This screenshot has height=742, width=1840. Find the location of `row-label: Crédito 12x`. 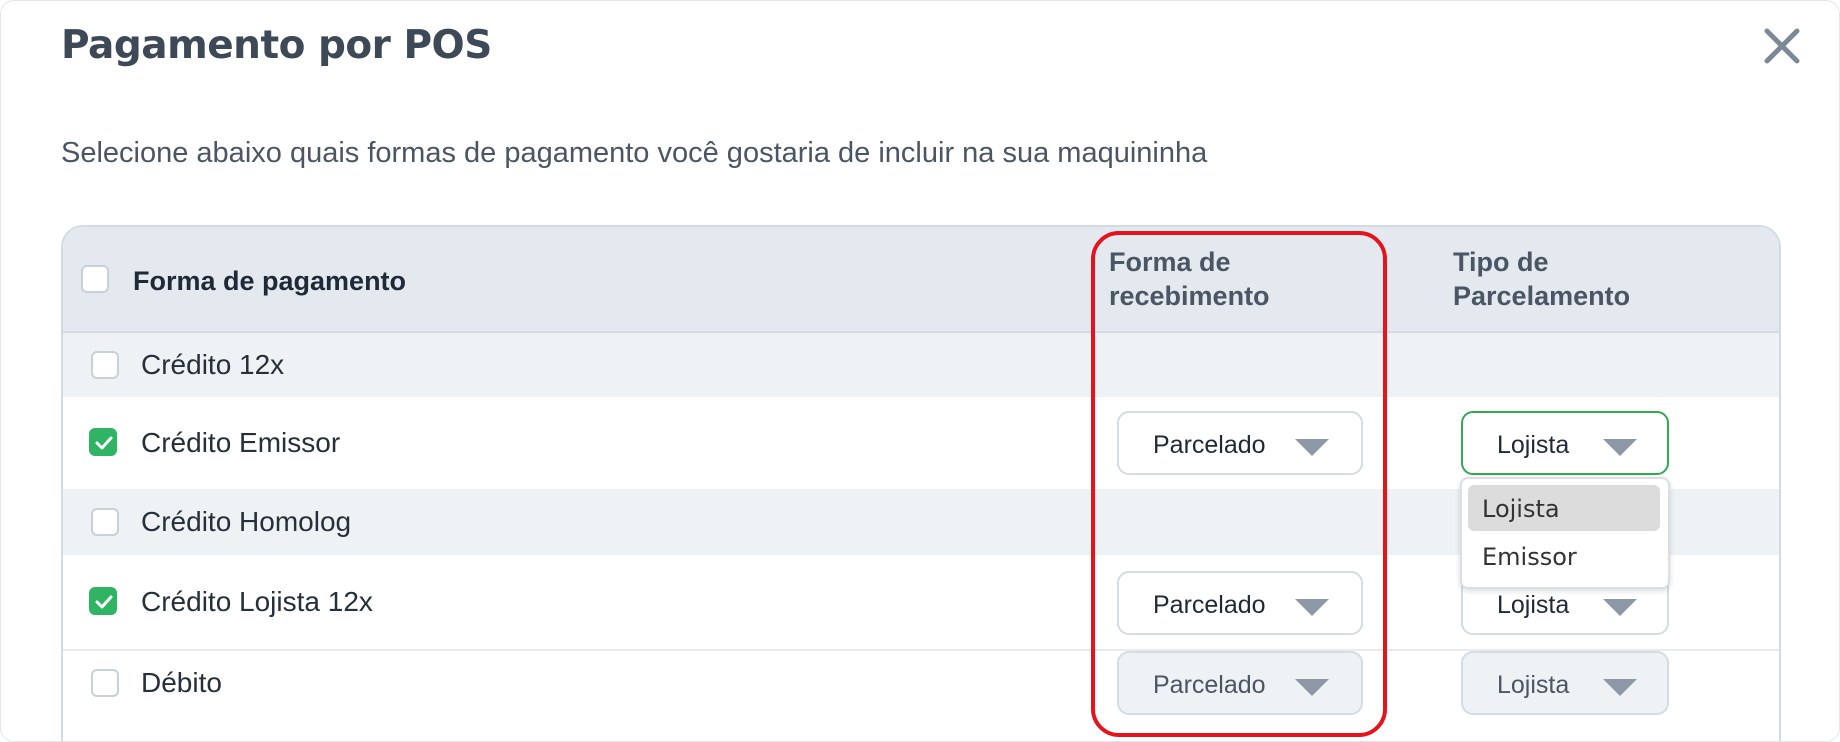

row-label: Crédito 12x is located at coordinates (213, 364).